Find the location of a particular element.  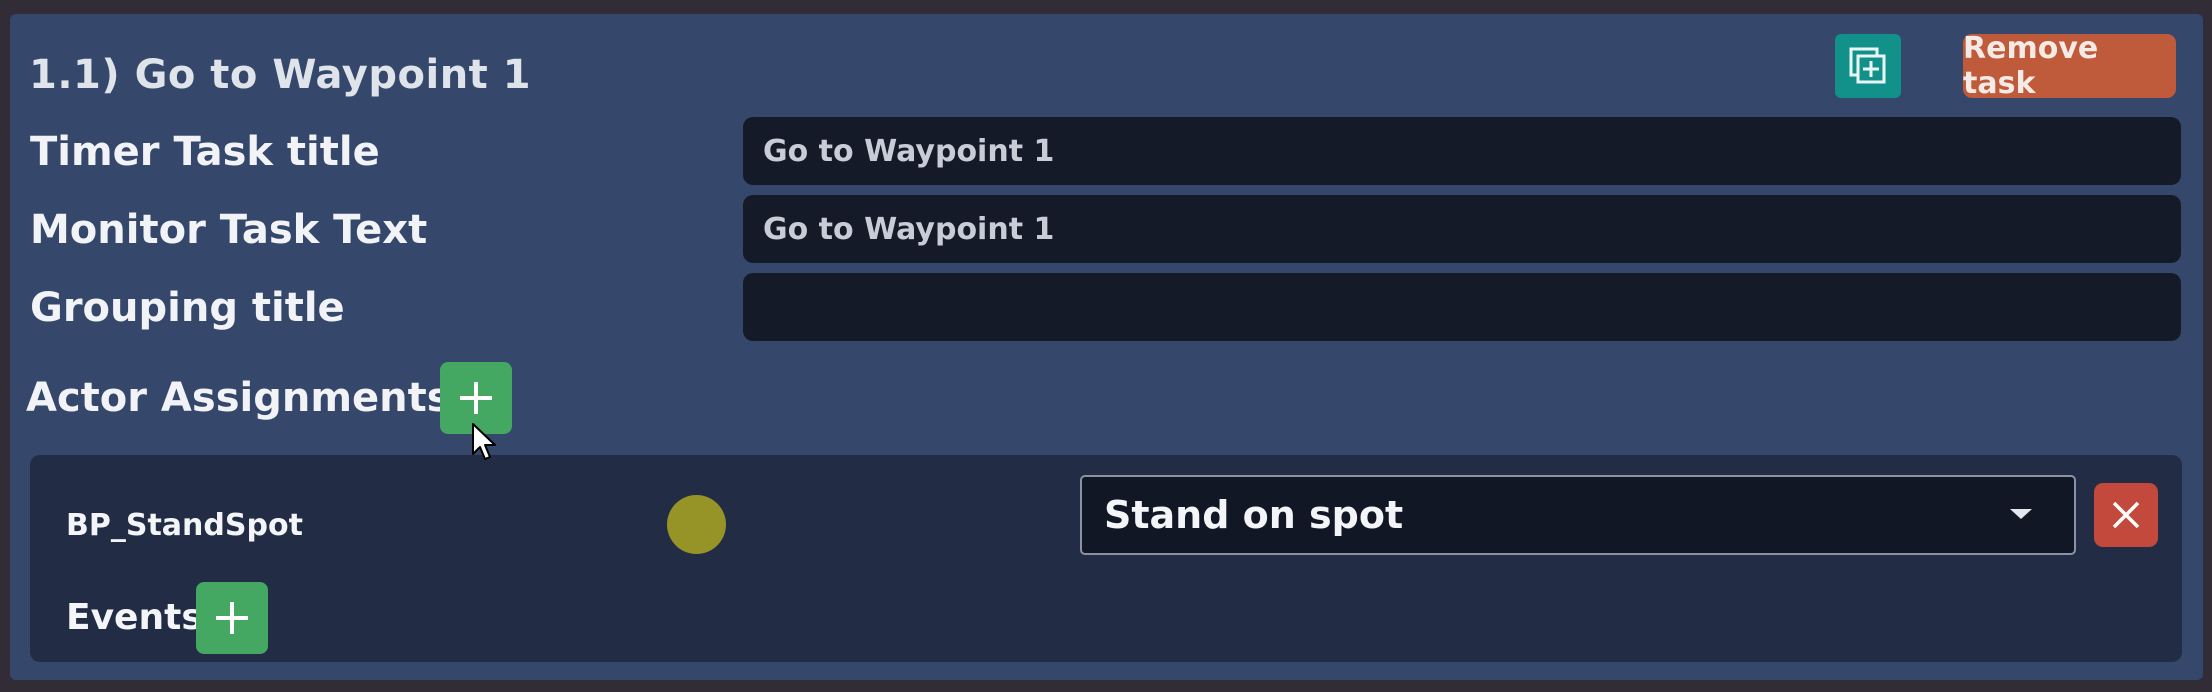

monitor-task-text-input is located at coordinates (1462, 229).